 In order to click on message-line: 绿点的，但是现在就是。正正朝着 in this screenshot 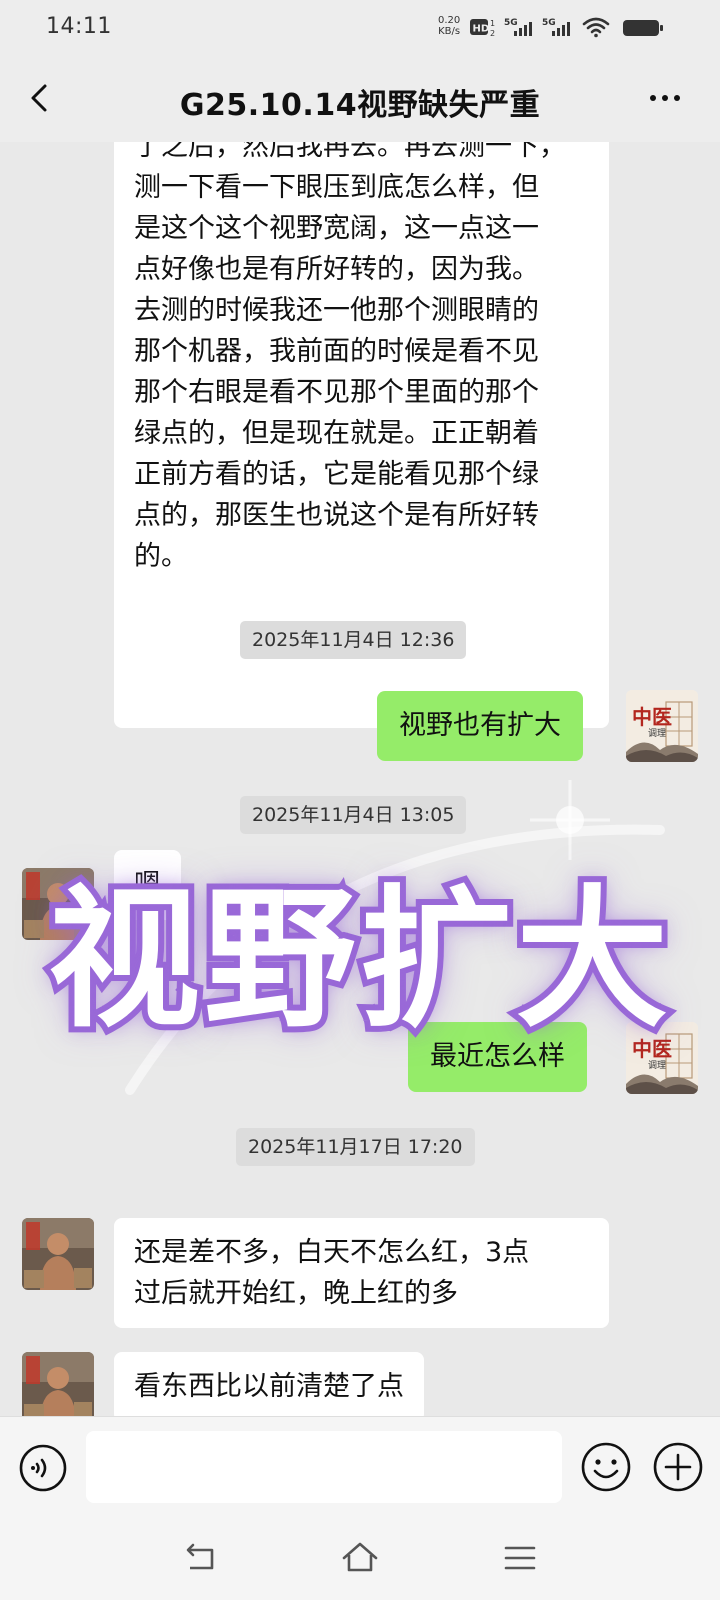, I will do `click(336, 433)`.